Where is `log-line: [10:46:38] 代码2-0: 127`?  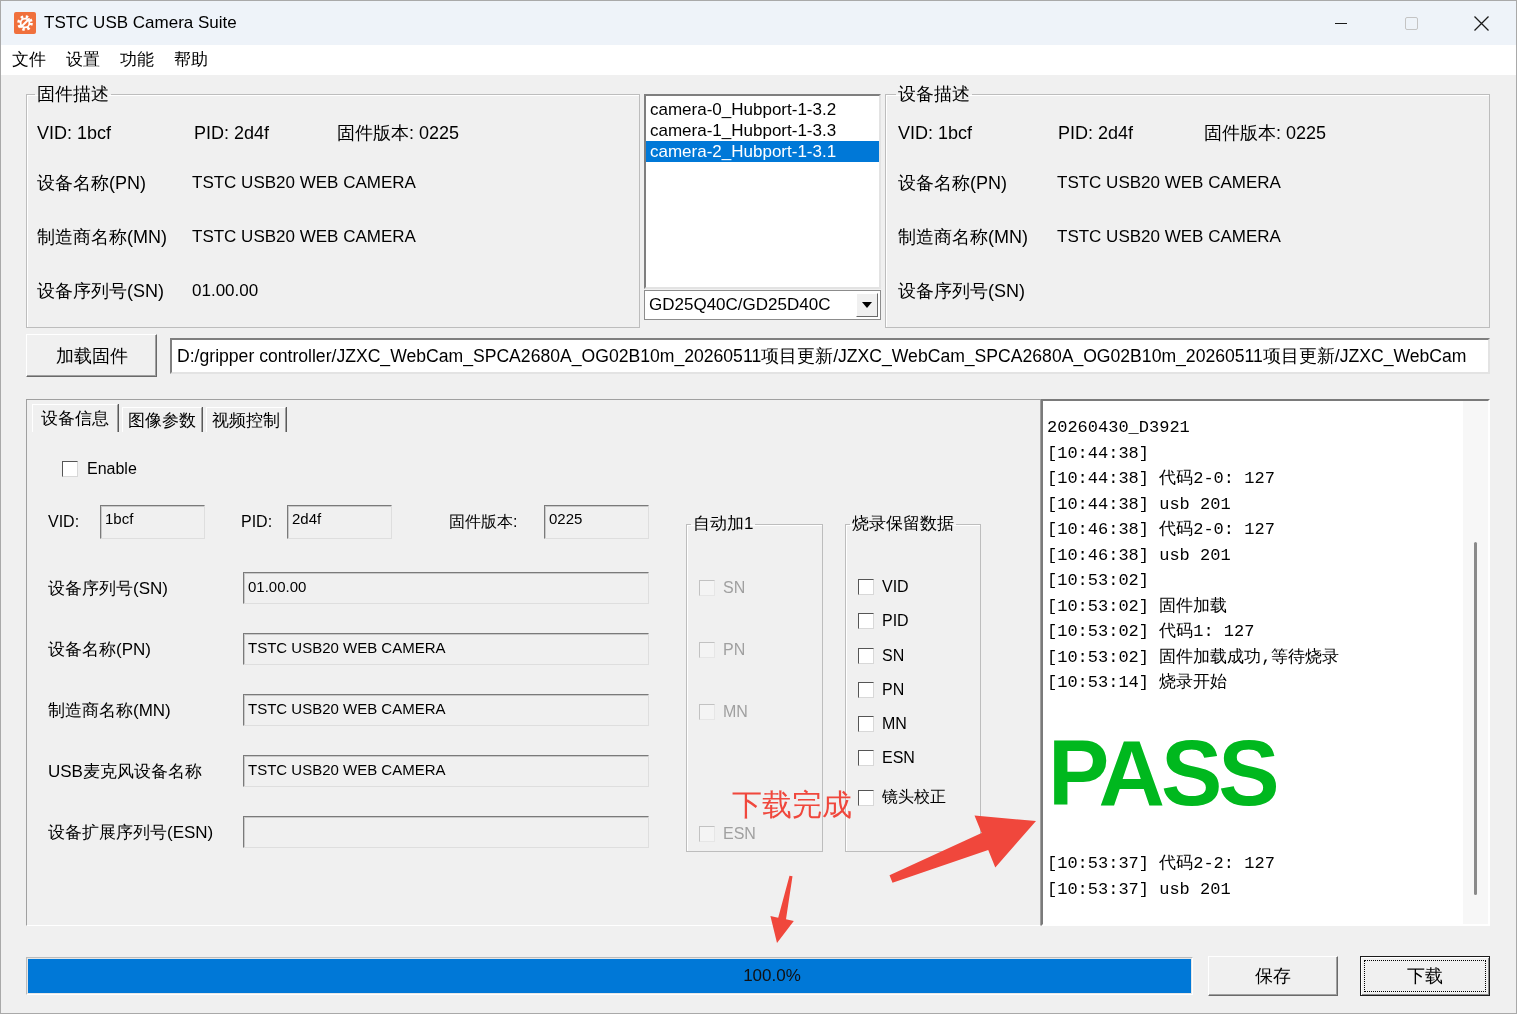
log-line: [10:46:38] 代码2-0: 127 is located at coordinates (1161, 530).